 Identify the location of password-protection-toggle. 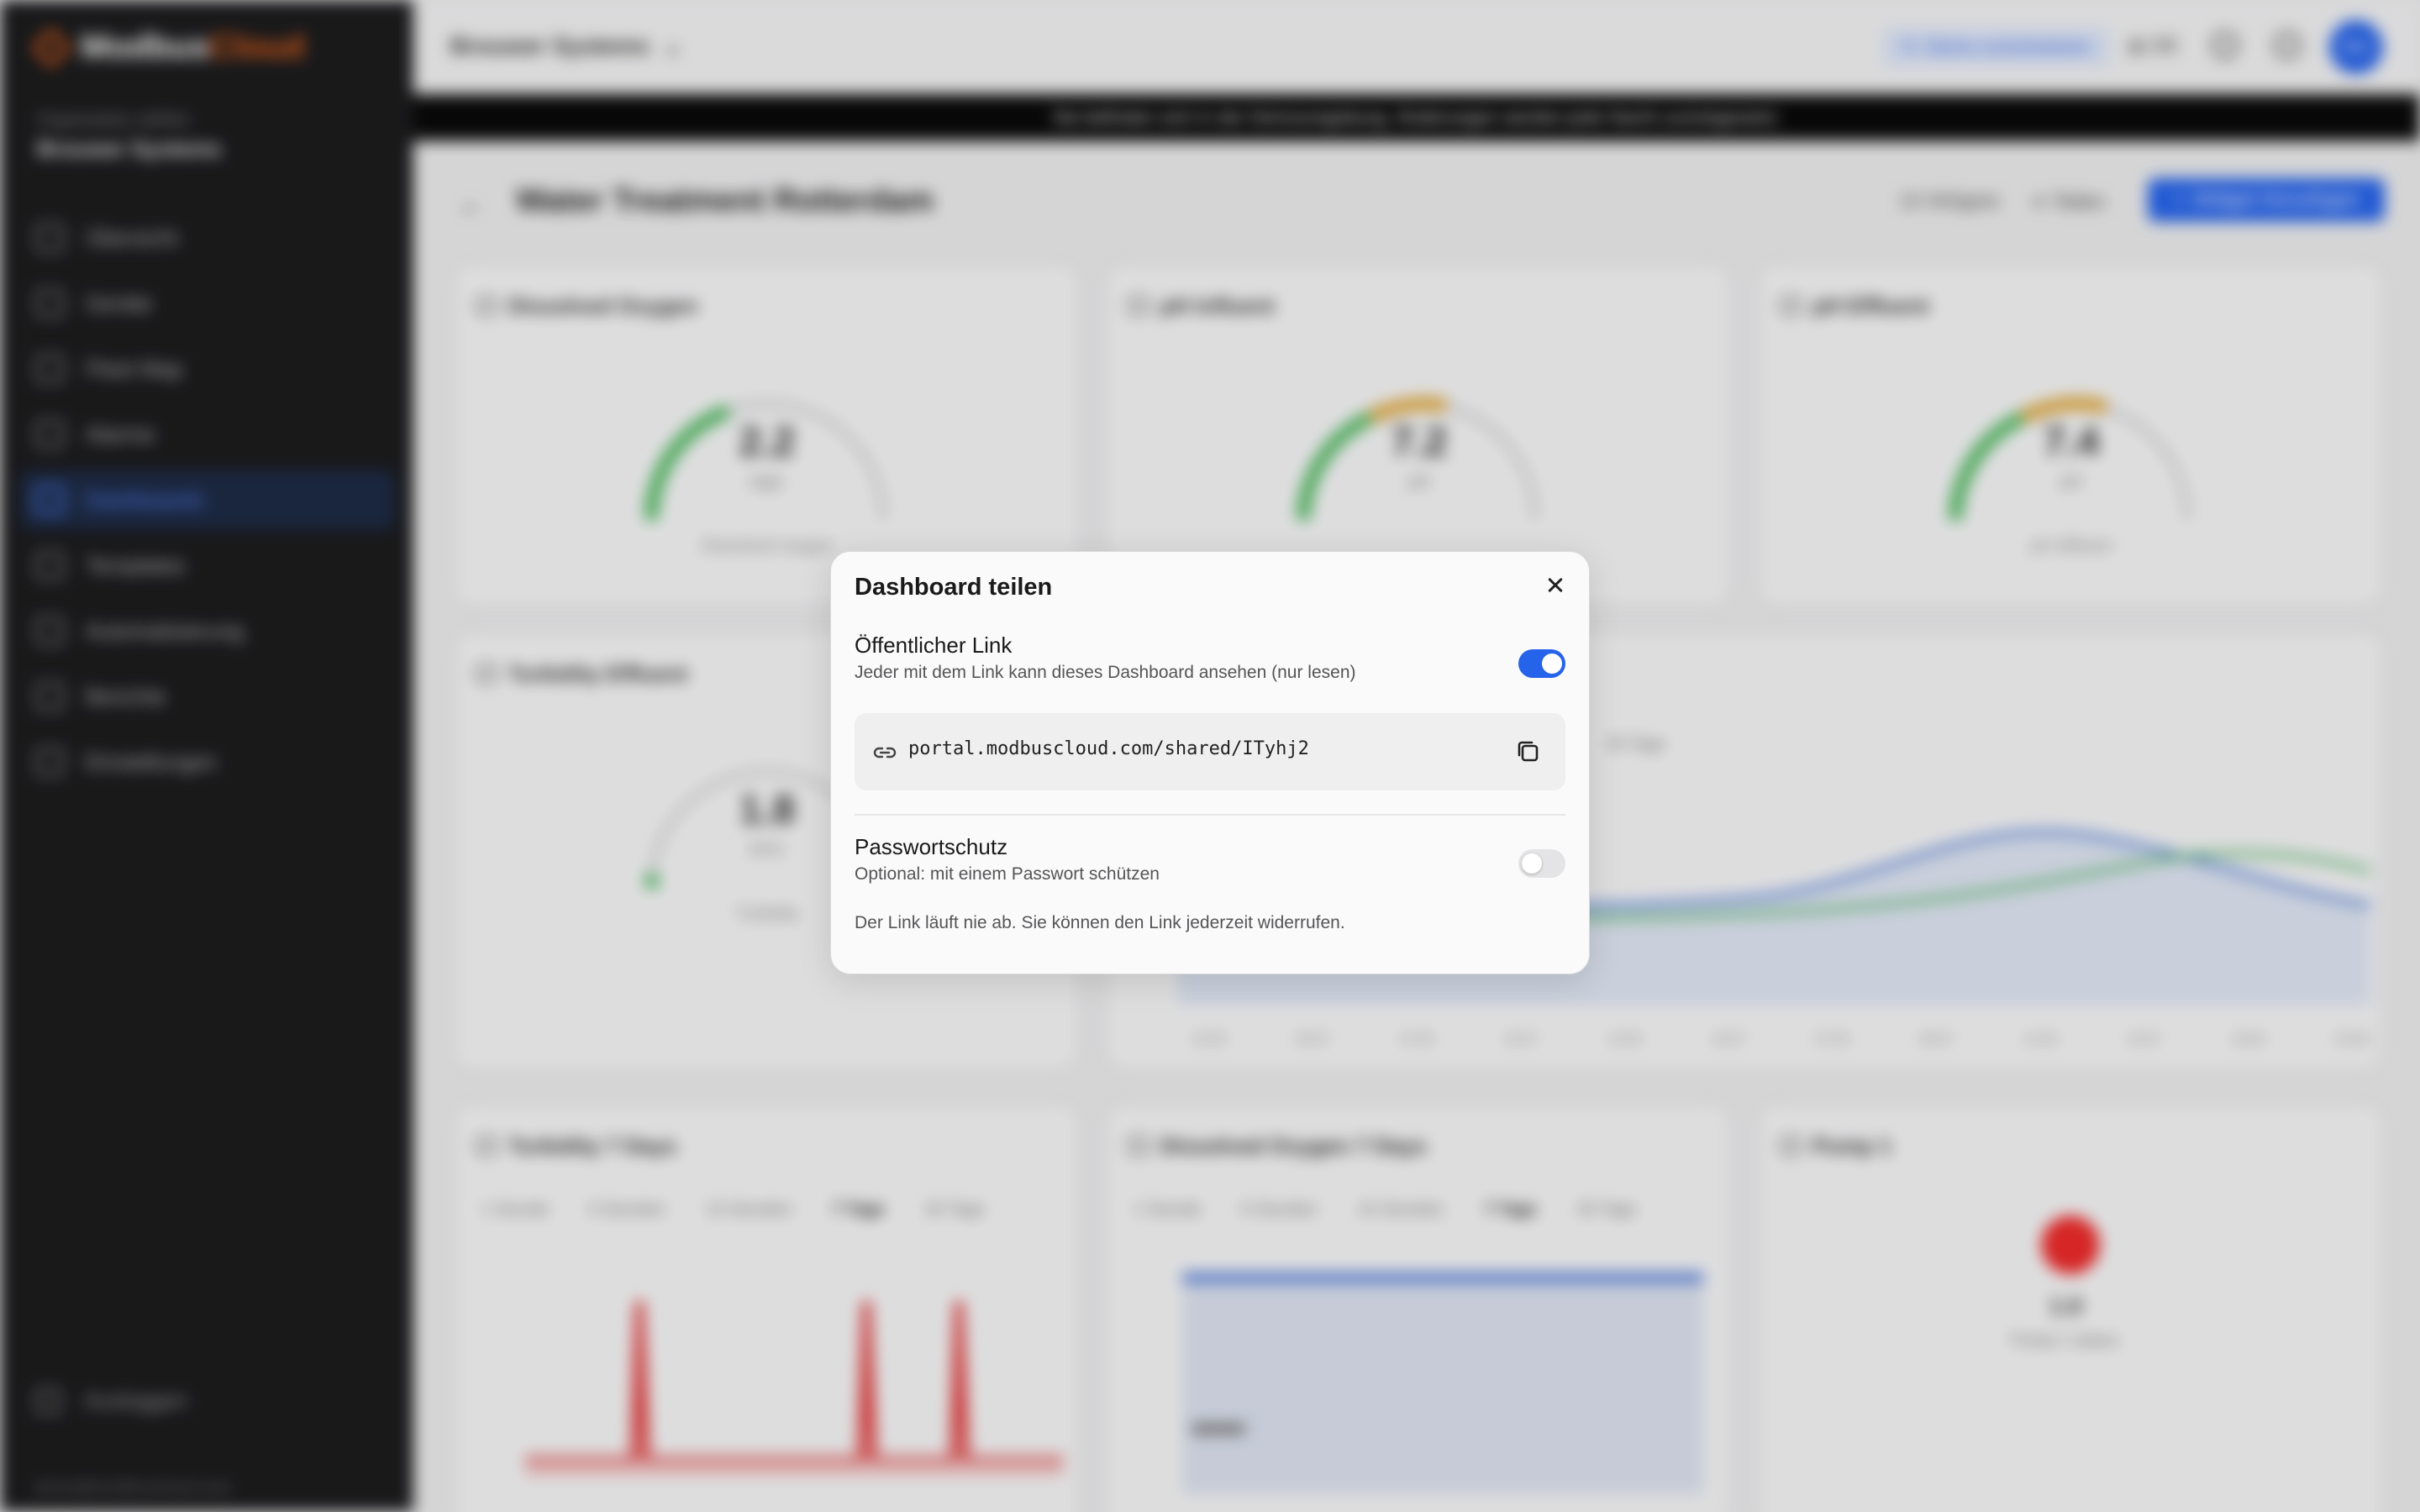
(1541, 863).